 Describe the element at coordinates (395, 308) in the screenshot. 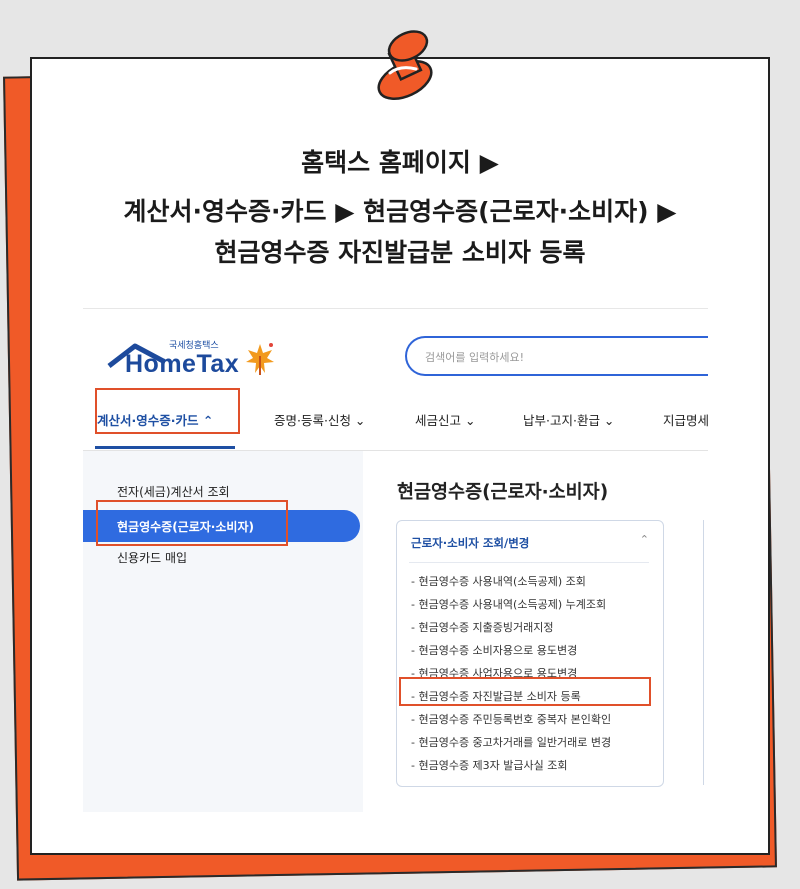

I see `divider` at that location.